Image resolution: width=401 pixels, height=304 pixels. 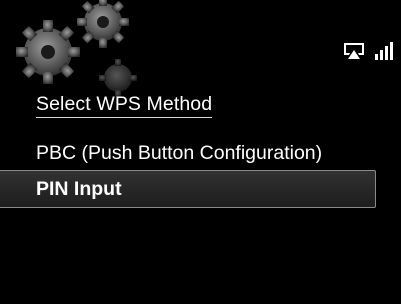 I want to click on airplay-icon, so click(x=354, y=51).